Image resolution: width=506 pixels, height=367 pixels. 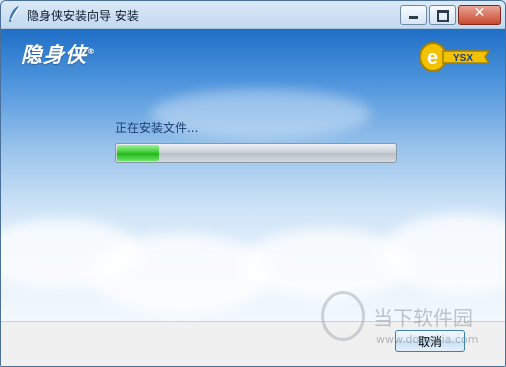 What do you see at coordinates (423, 317) in the screenshot?
I see `watermark-text: 当下软件园` at bounding box center [423, 317].